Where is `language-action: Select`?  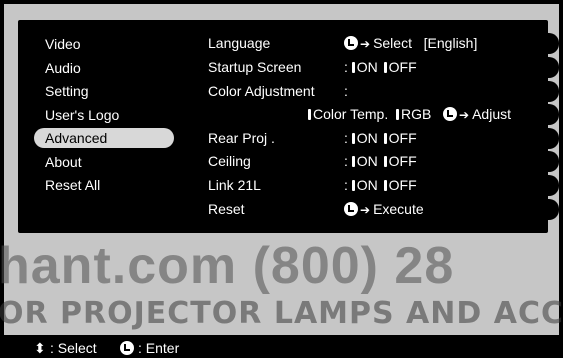 language-action: Select is located at coordinates (392, 43).